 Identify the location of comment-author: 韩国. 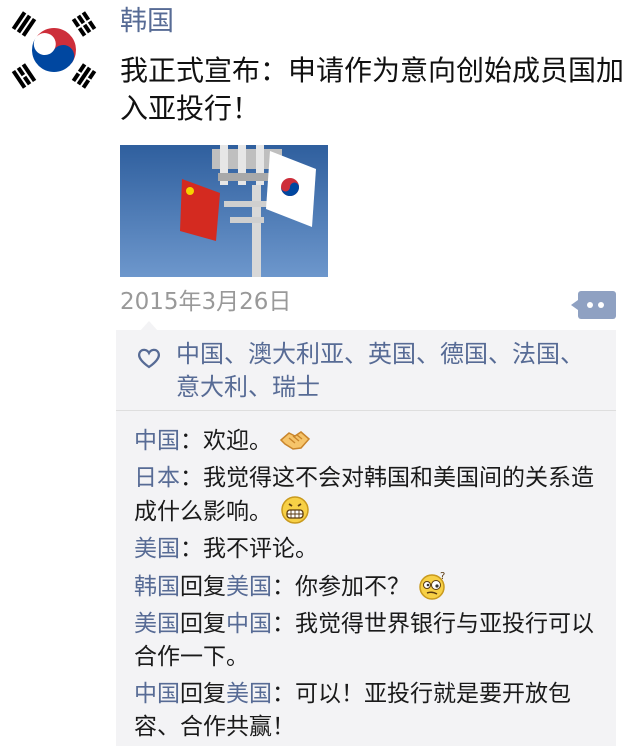
(157, 587).